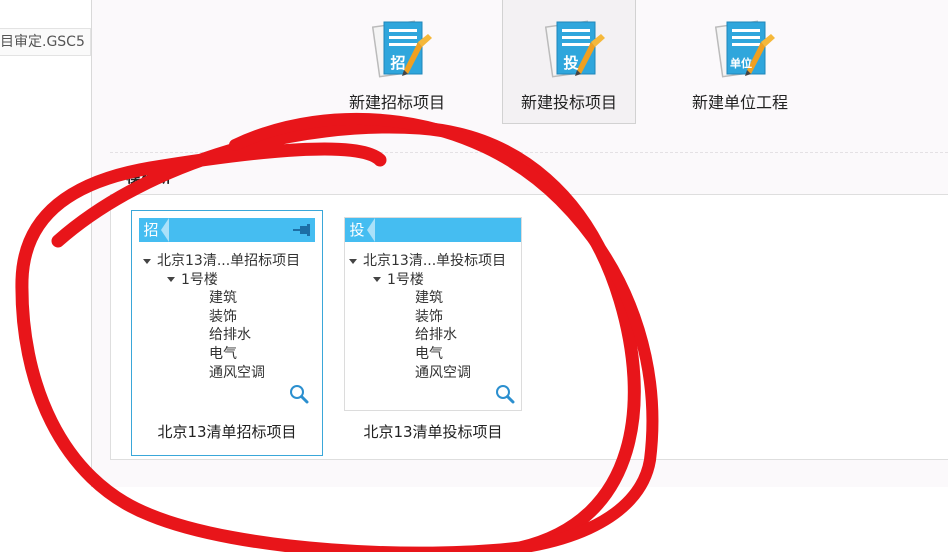 This screenshot has width=948, height=552. I want to click on button-label: 新建招标项目, so click(396, 102).